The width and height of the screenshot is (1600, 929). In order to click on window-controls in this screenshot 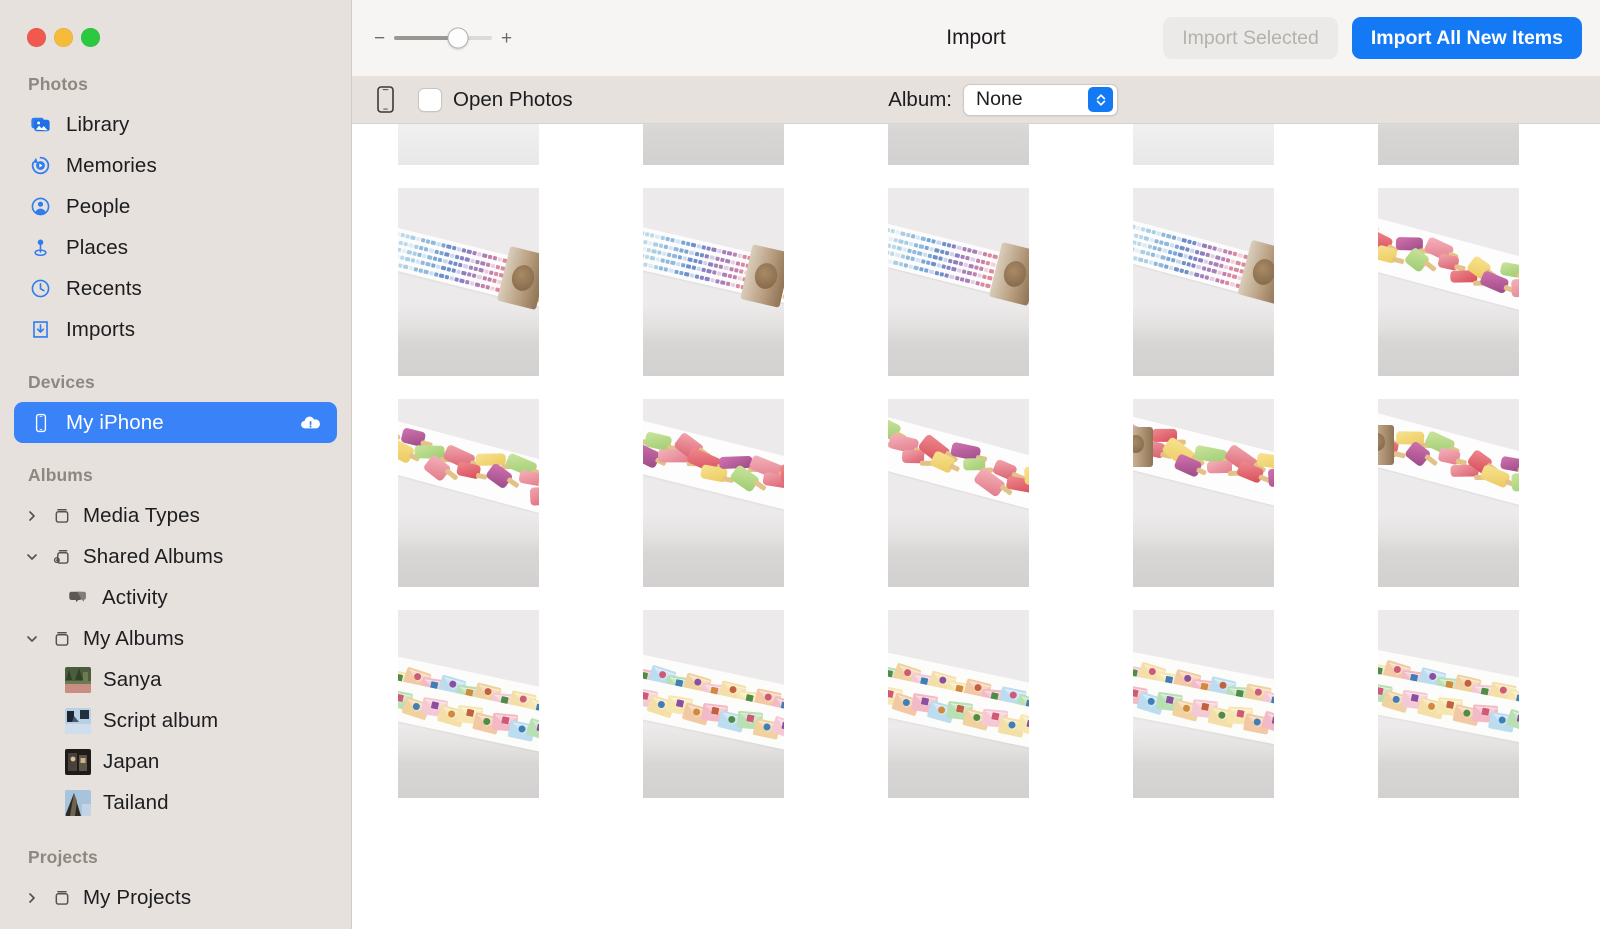, I will do `click(175, 33)`.